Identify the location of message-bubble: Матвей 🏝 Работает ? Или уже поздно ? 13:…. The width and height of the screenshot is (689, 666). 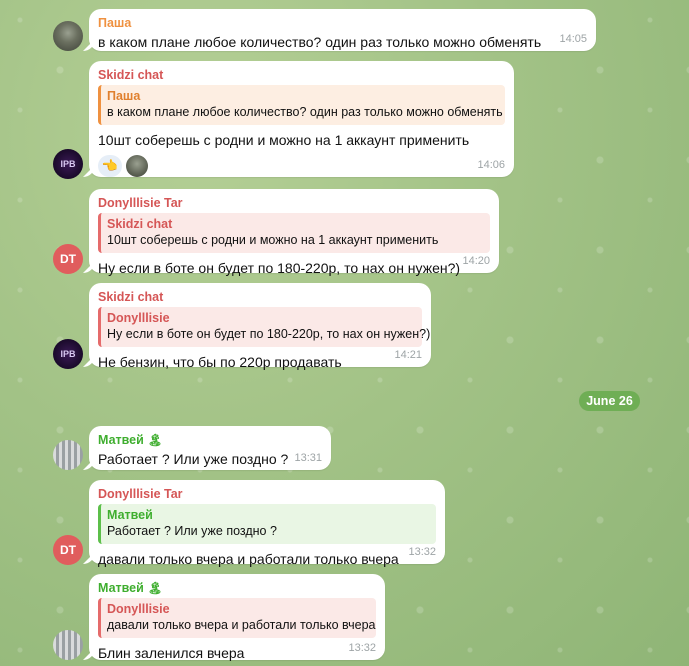
(210, 448).